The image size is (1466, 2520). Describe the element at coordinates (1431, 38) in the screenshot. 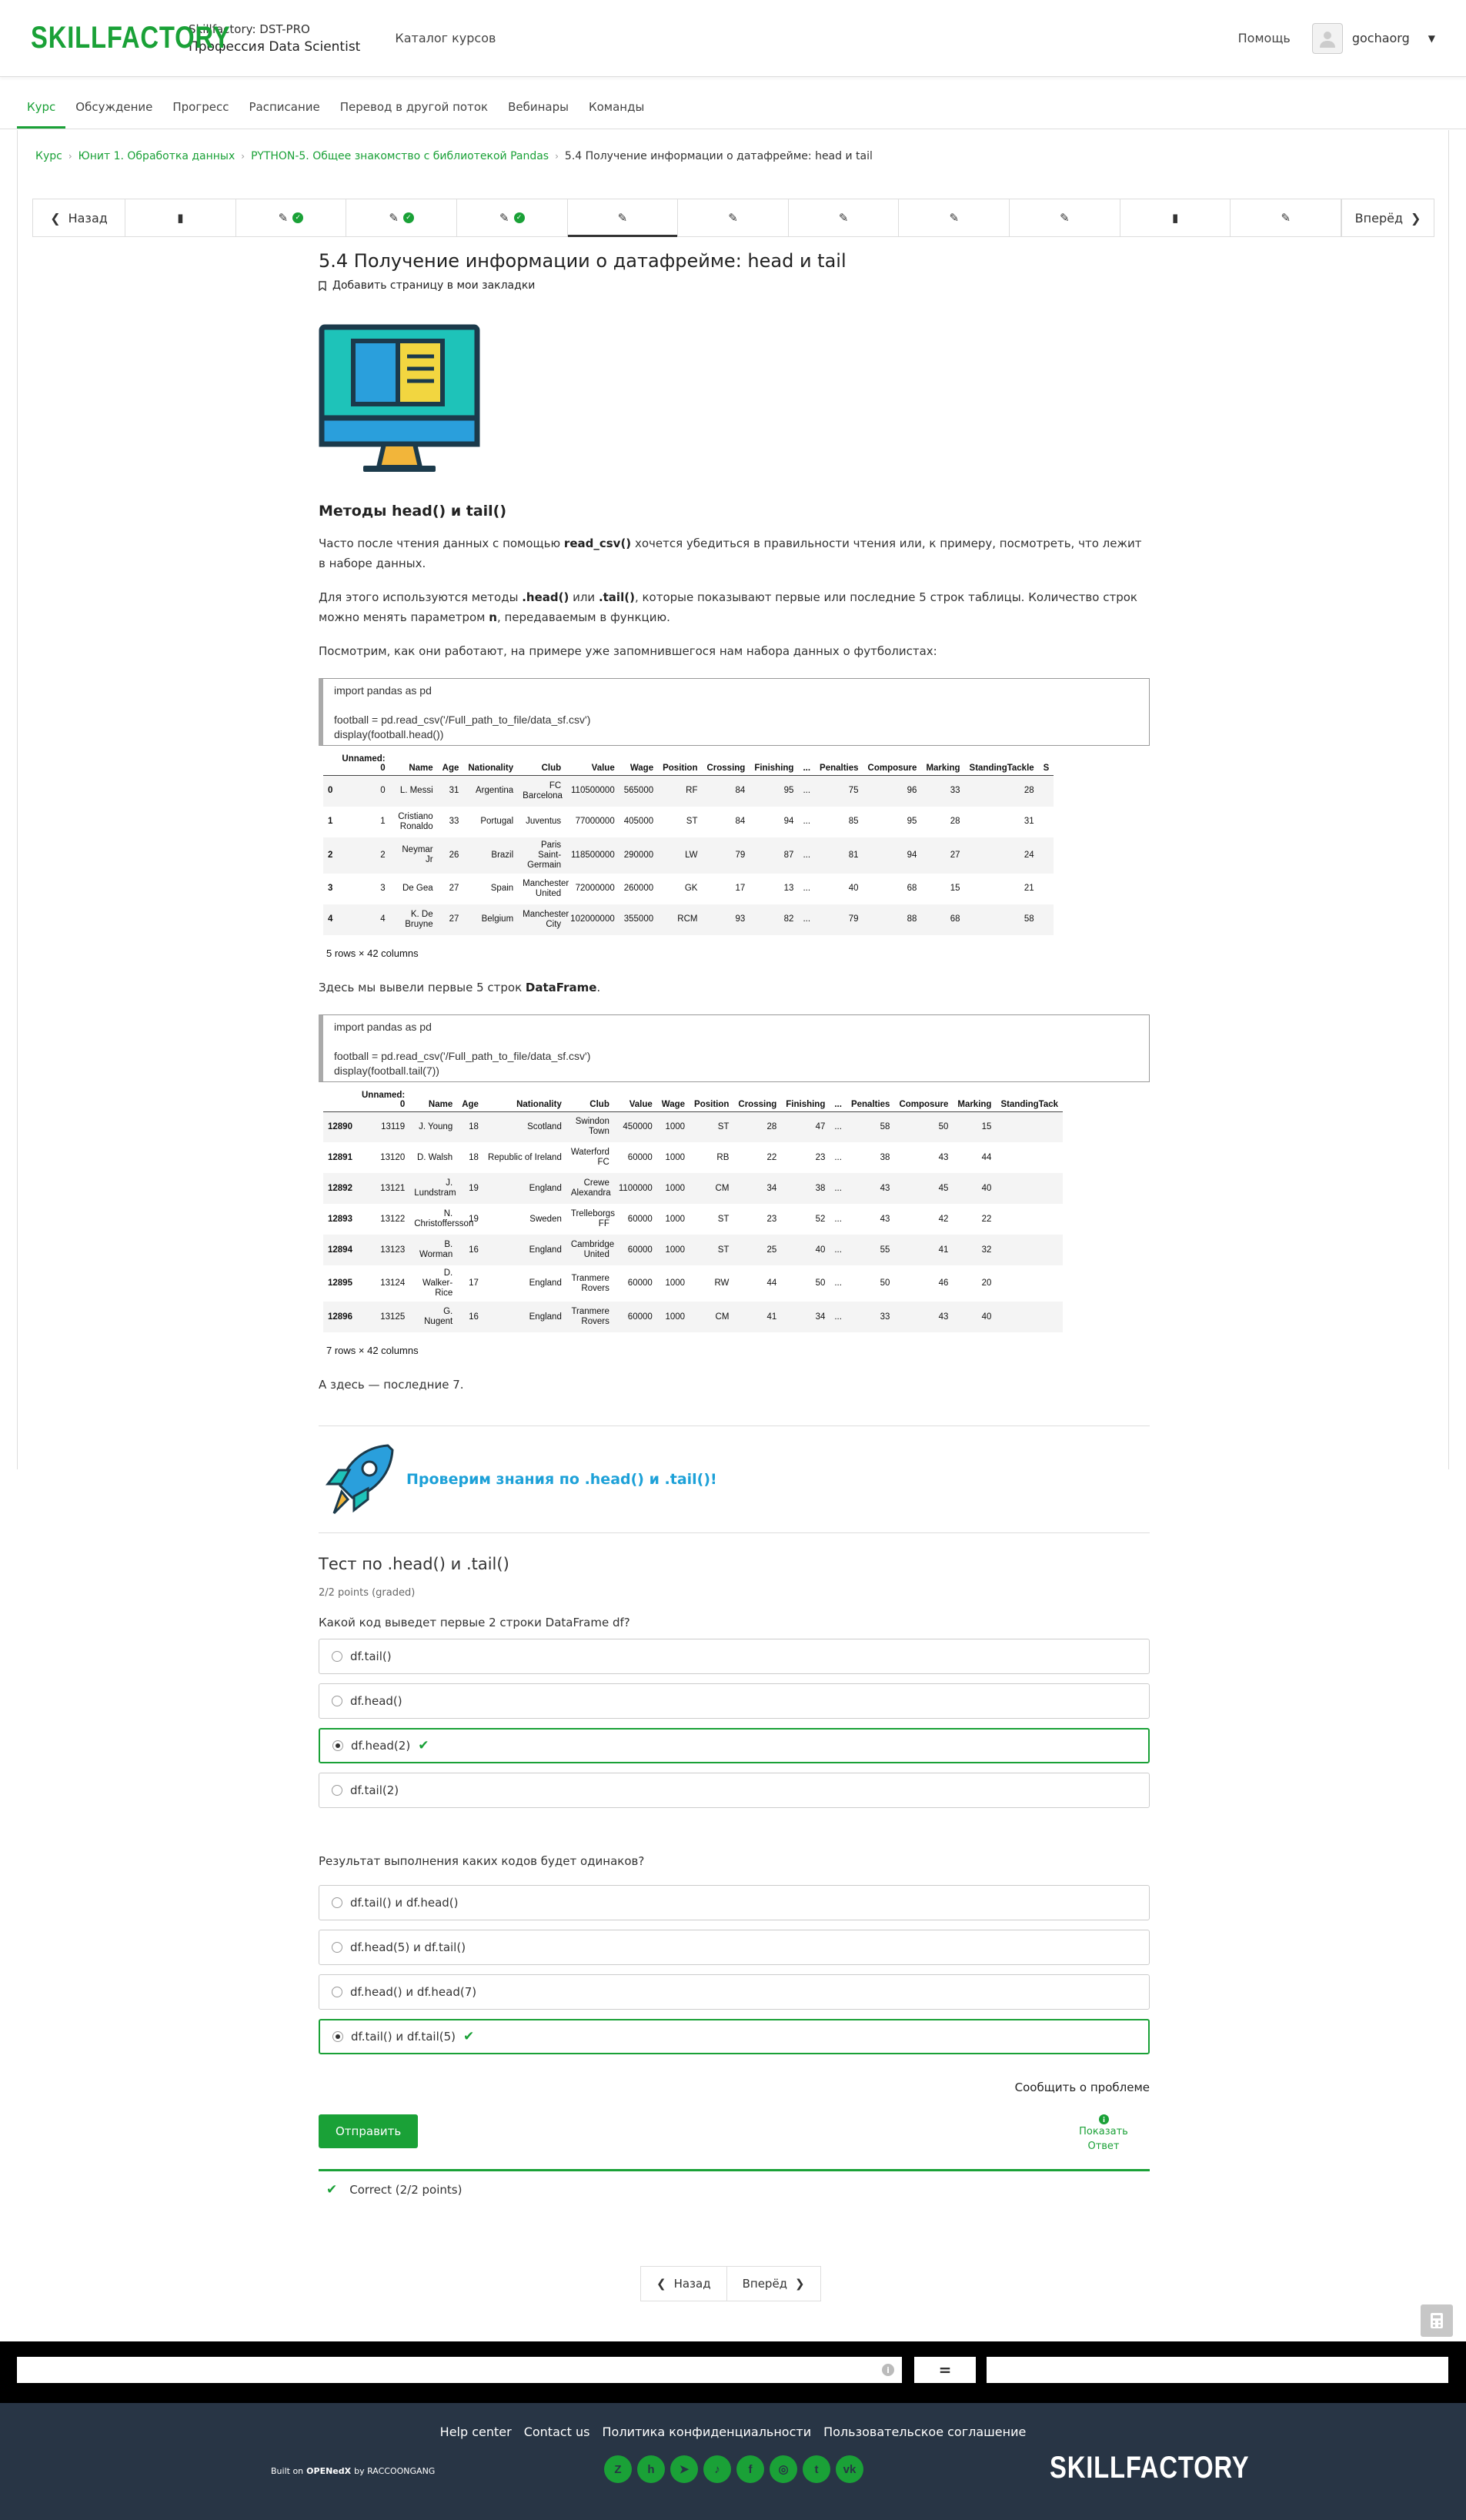

I see `caret-down-icon: ▼` at that location.